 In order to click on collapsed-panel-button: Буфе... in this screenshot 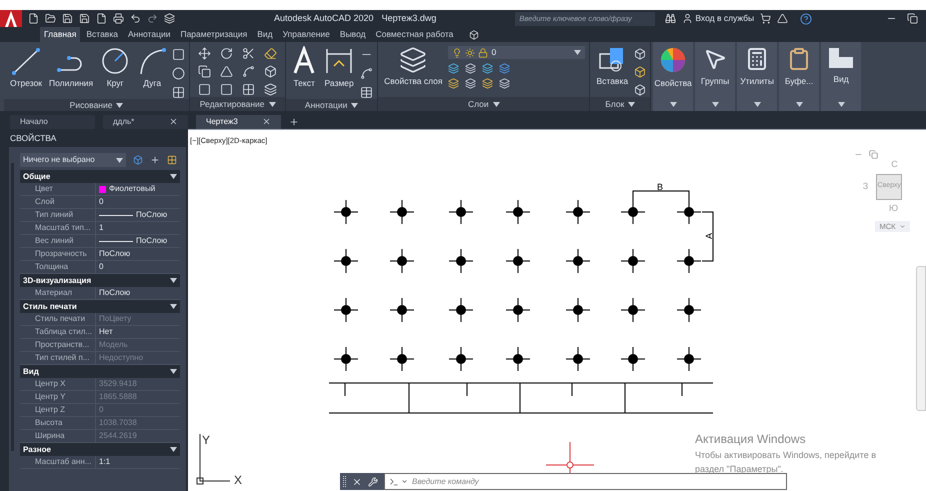, I will do `click(799, 69)`.